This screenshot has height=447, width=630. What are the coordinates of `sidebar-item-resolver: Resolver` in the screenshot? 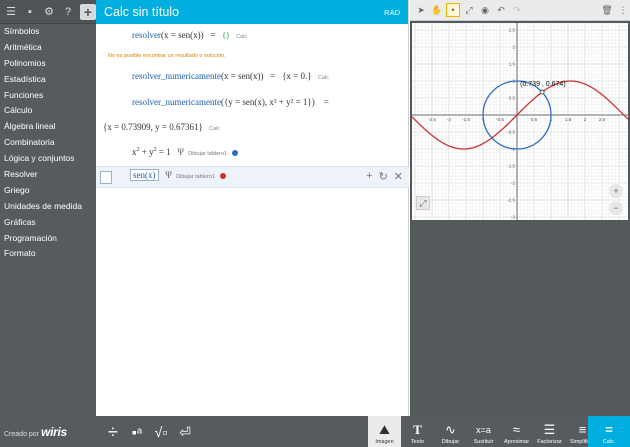 It's located at (48, 175).